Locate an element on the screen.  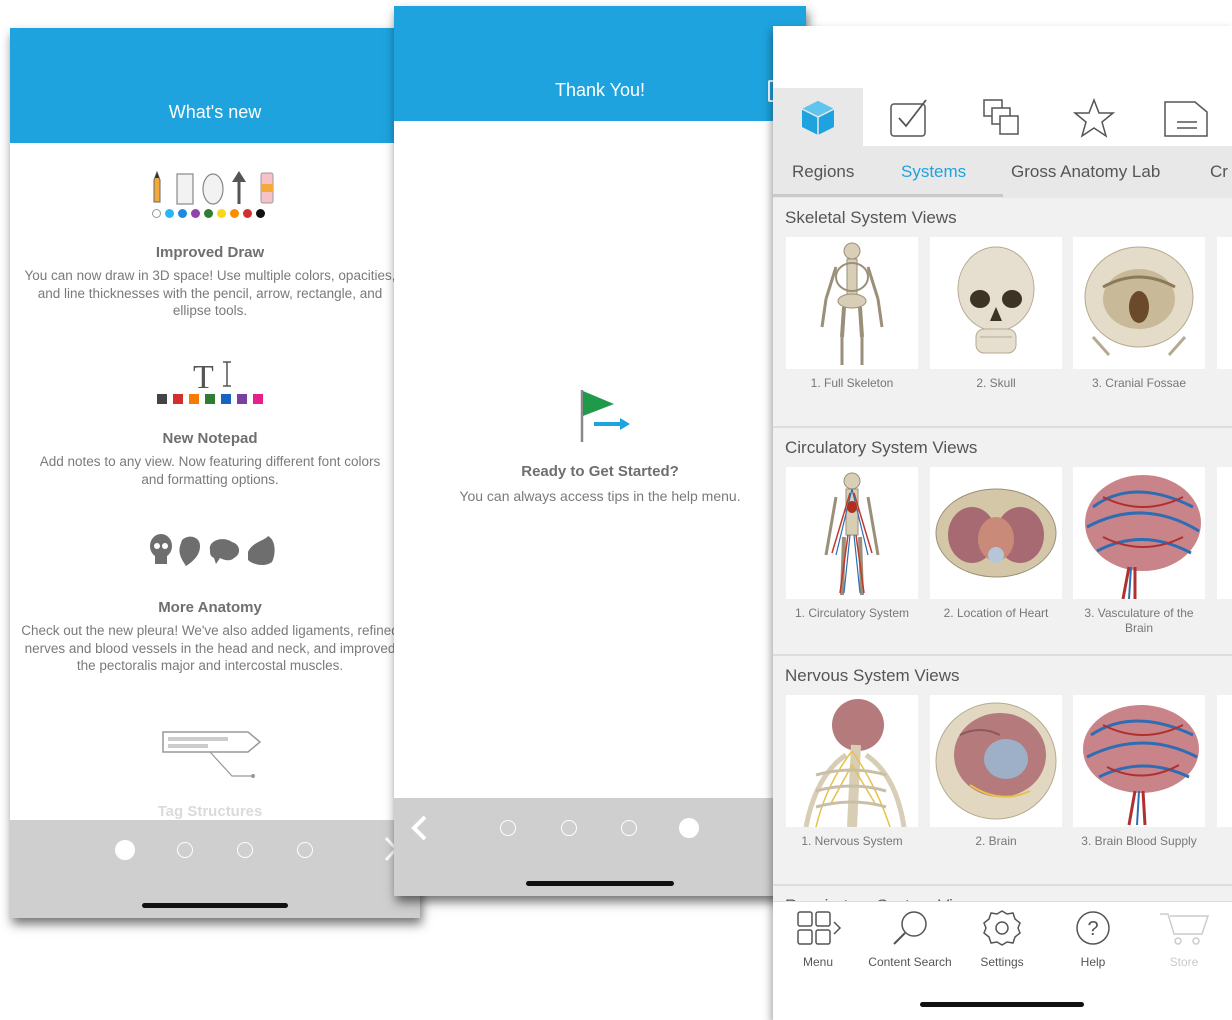
caption: 3. Brain Blood Supply is located at coordinates (1139, 841).